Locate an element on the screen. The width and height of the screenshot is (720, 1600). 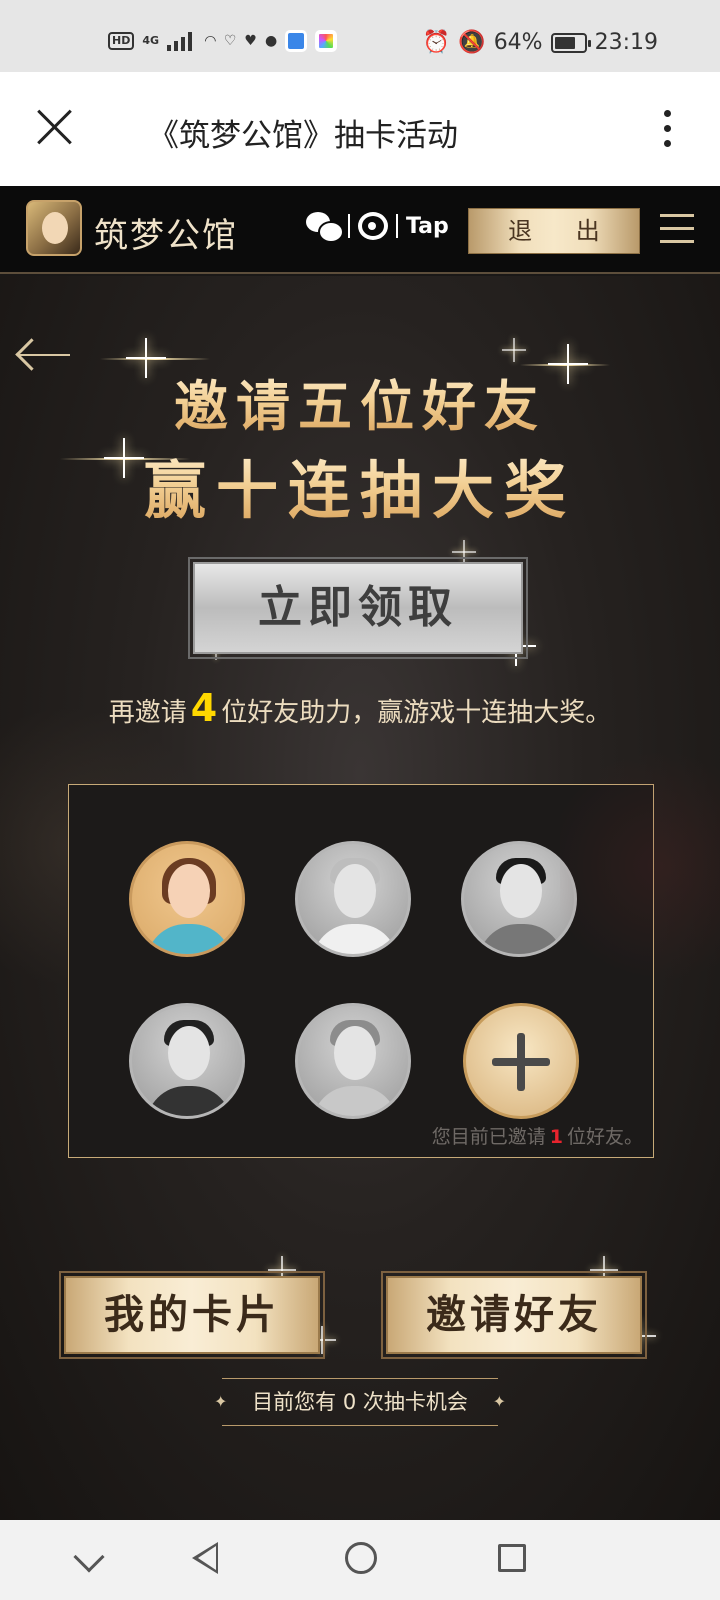
page-title: 《筑梦公馆》抽卡活动 is located at coordinates (303, 136).